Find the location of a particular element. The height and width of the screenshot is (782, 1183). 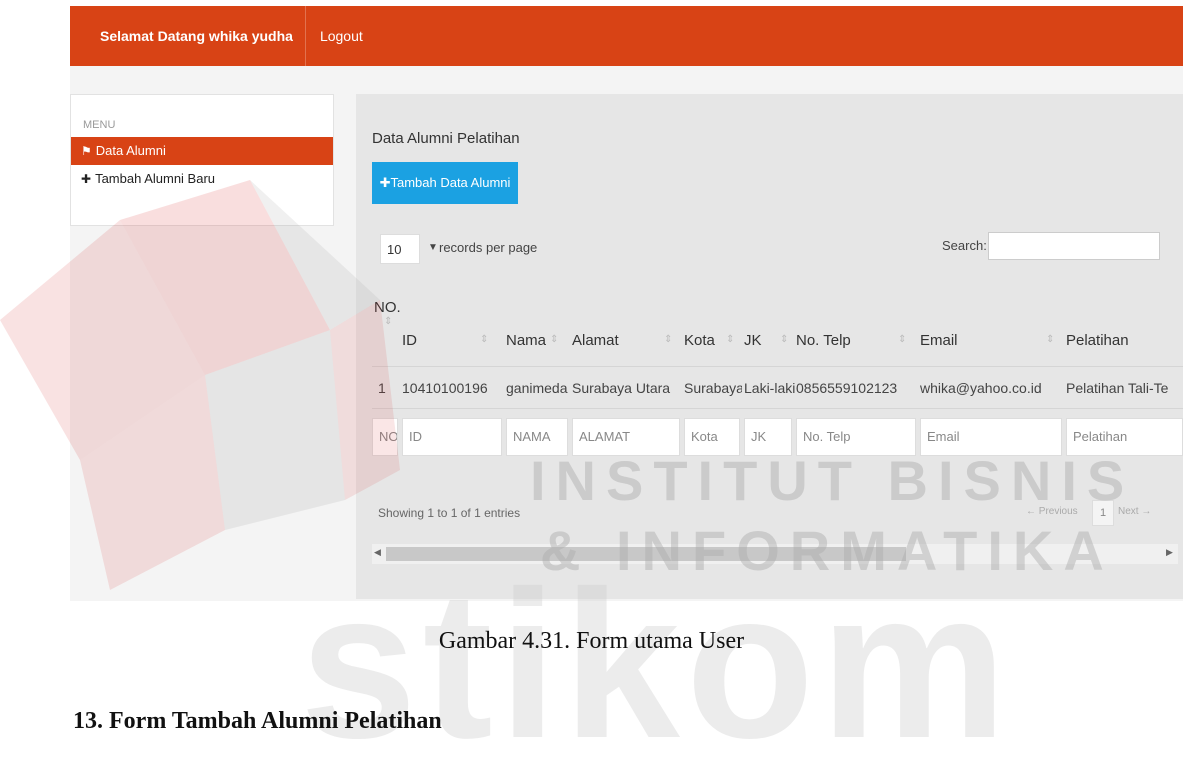

table-cell: Surabaya Utara is located at coordinates (621, 388).